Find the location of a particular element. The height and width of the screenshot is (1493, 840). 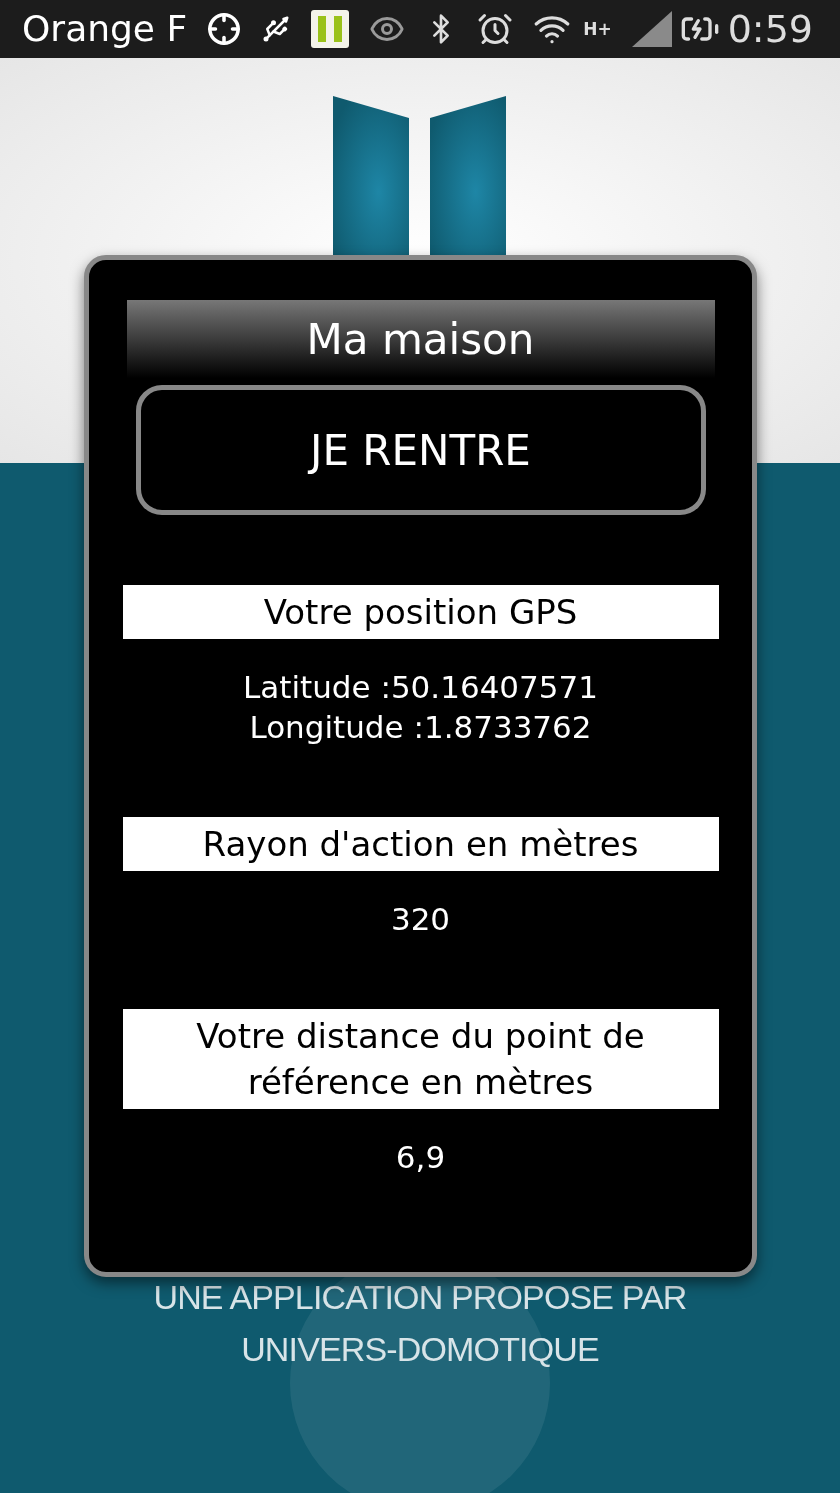

carrier-name: Orange F is located at coordinates (105, 29).